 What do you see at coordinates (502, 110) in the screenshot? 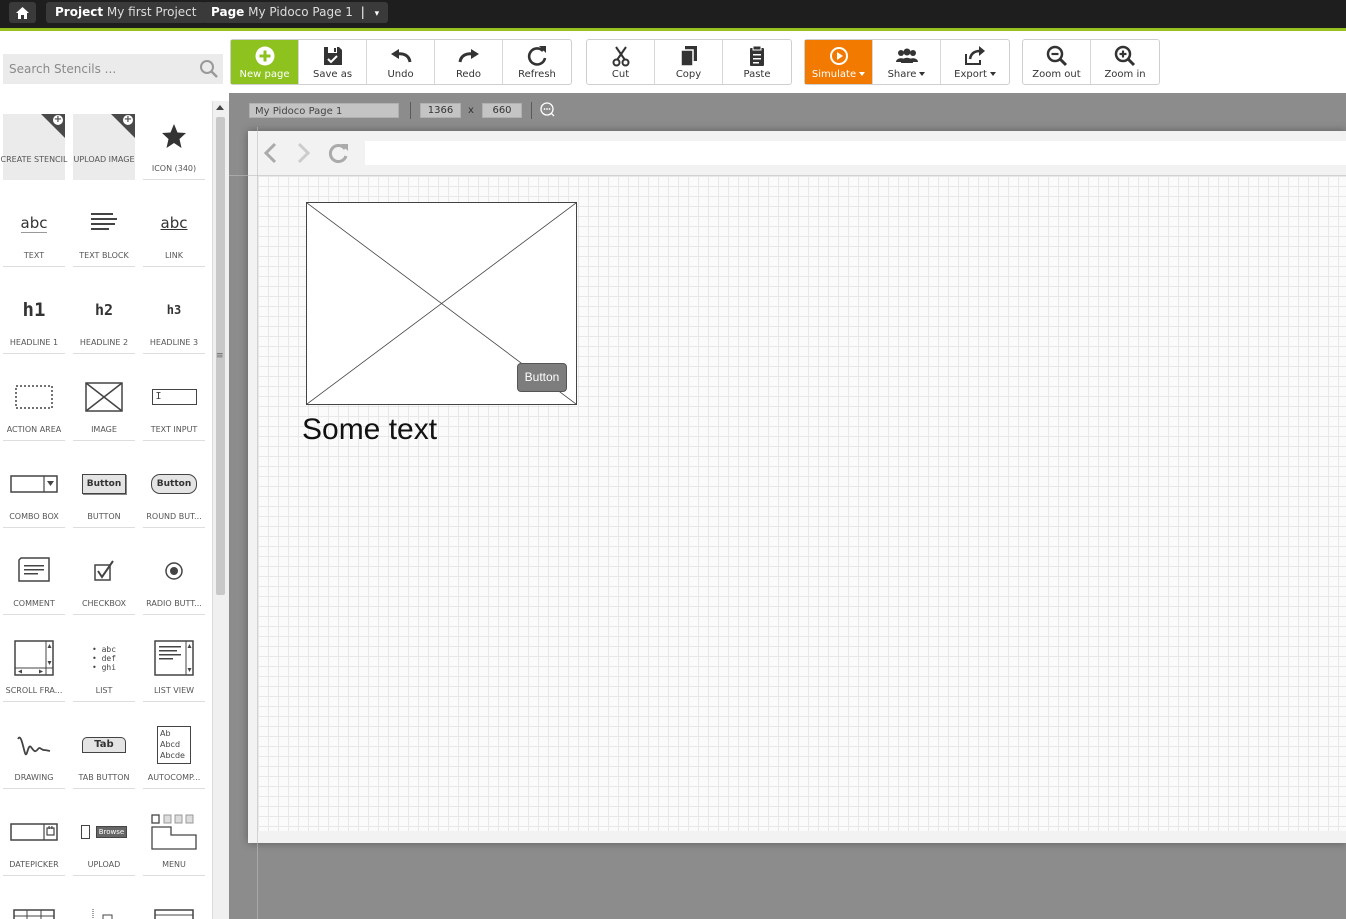
I see `page-height-field: 660` at bounding box center [502, 110].